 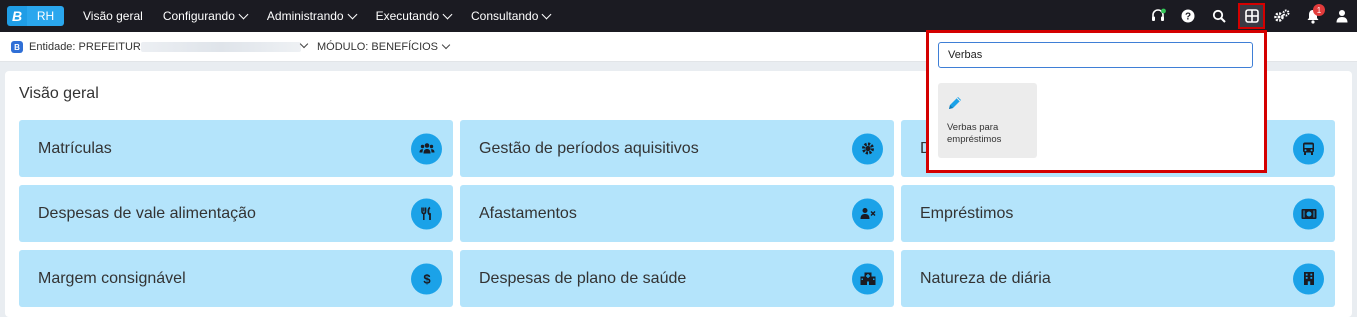 What do you see at coordinates (407, 16) in the screenshot?
I see `nav-label: Executando` at bounding box center [407, 16].